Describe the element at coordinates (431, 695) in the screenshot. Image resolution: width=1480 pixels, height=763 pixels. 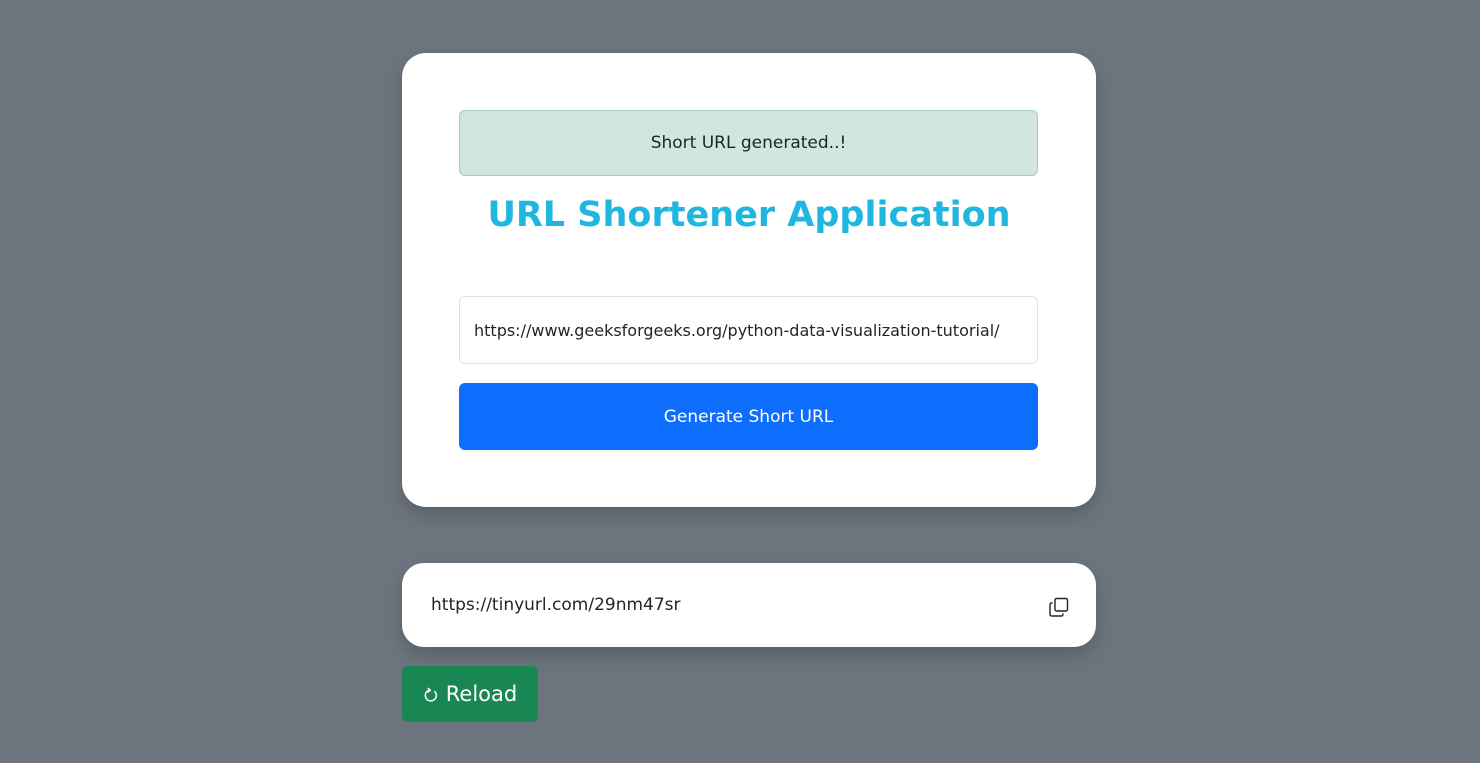
I see `reload-icon` at that location.